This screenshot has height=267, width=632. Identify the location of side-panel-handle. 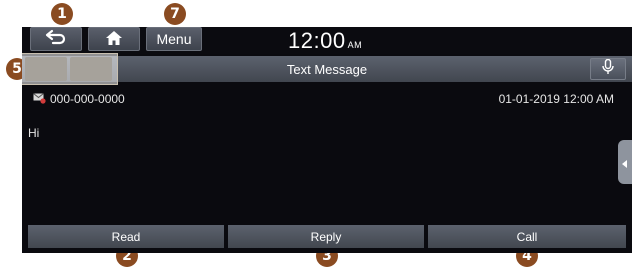
(625, 162).